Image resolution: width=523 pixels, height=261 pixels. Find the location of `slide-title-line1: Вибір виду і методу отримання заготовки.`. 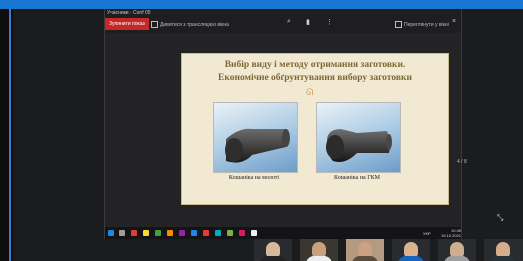

slide-title-line1: Вибір виду і методу отримання заготовки. is located at coordinates (315, 65).